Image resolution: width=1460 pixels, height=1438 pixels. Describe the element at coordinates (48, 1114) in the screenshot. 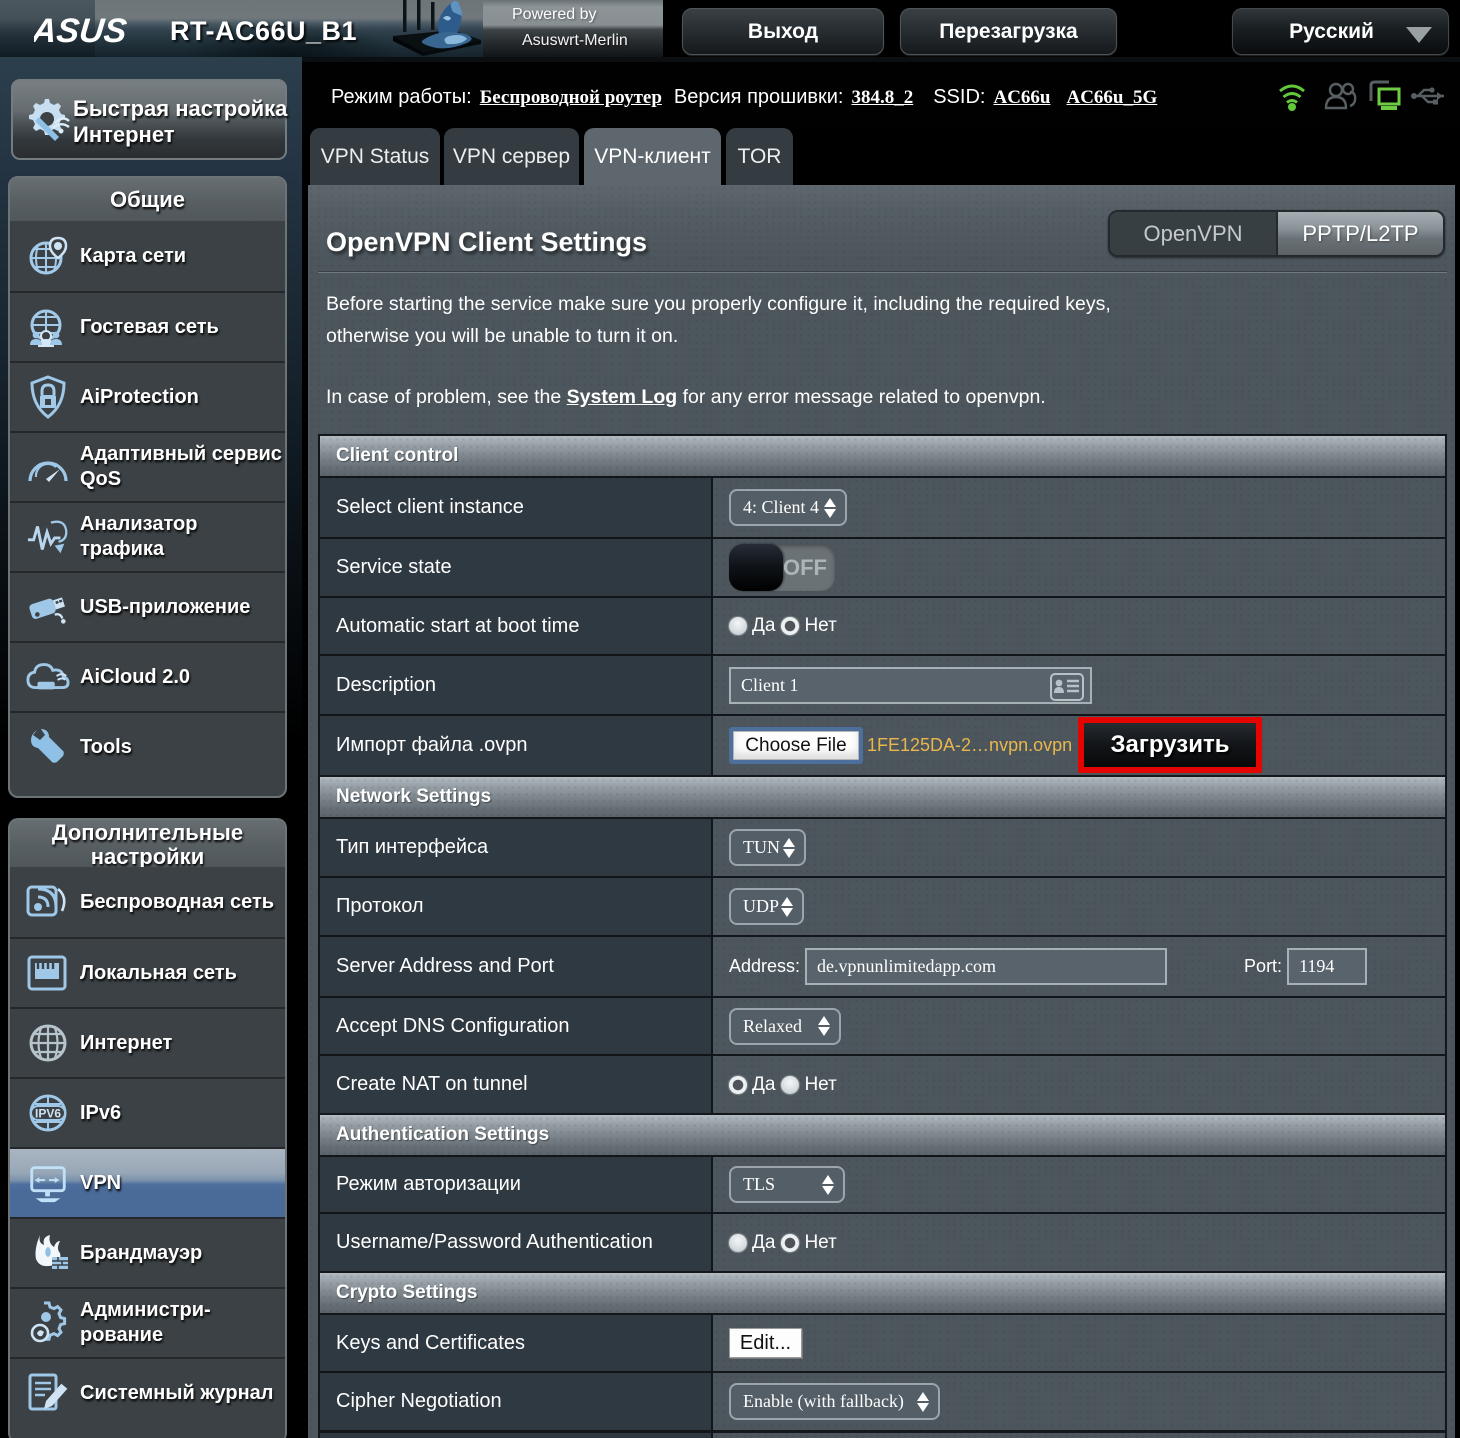

I see `svg-text: IPV6` at that location.